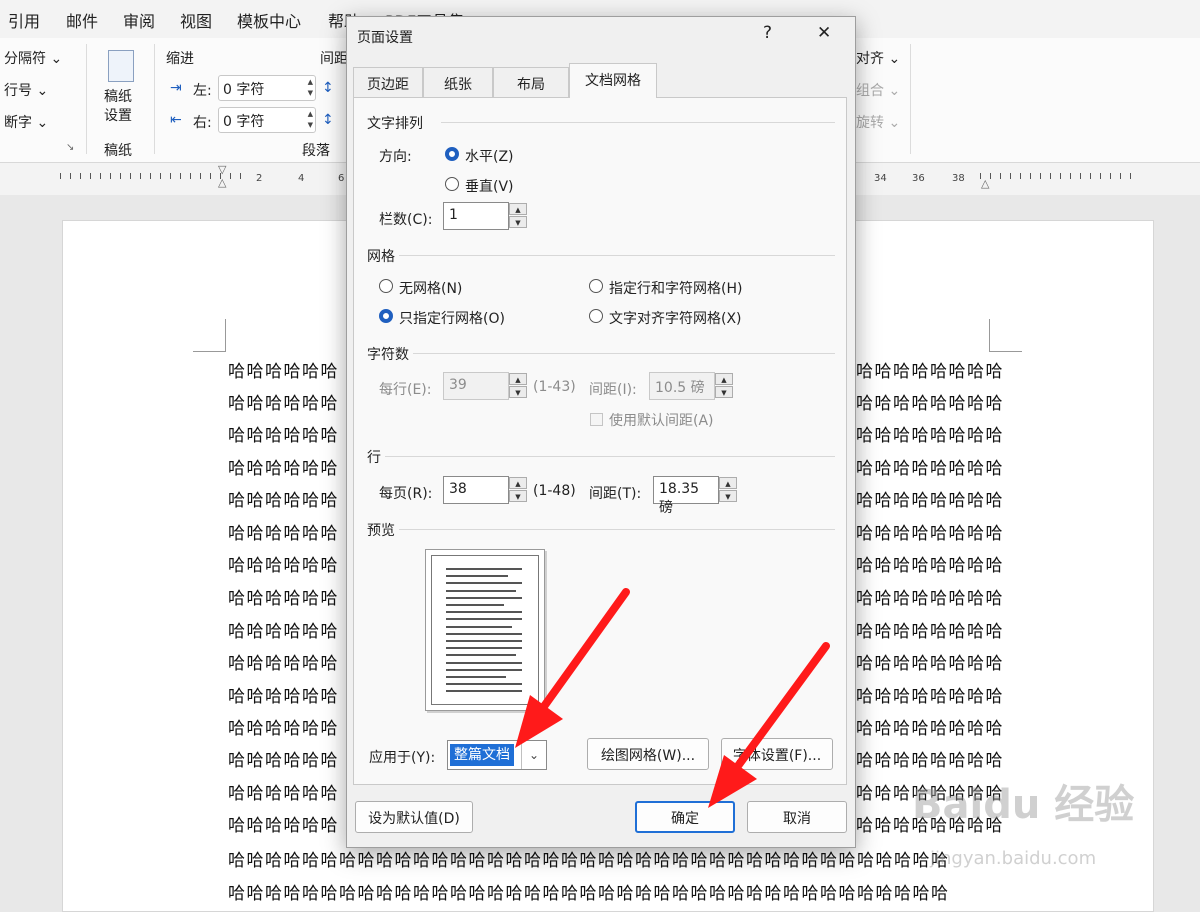 The image size is (1200, 912). I want to click on tab-document-grid: 文档网格, so click(613, 80).